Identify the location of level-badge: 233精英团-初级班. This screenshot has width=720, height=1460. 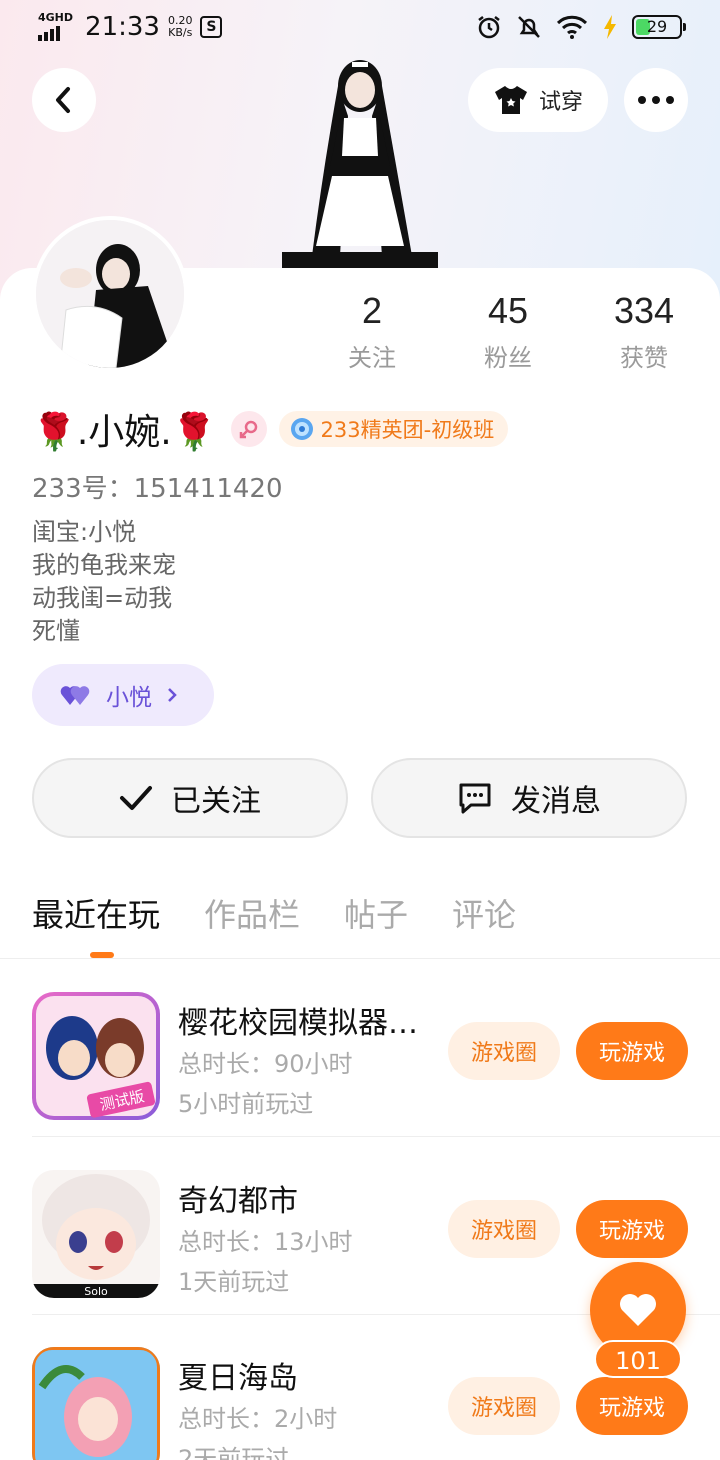
(393, 429).